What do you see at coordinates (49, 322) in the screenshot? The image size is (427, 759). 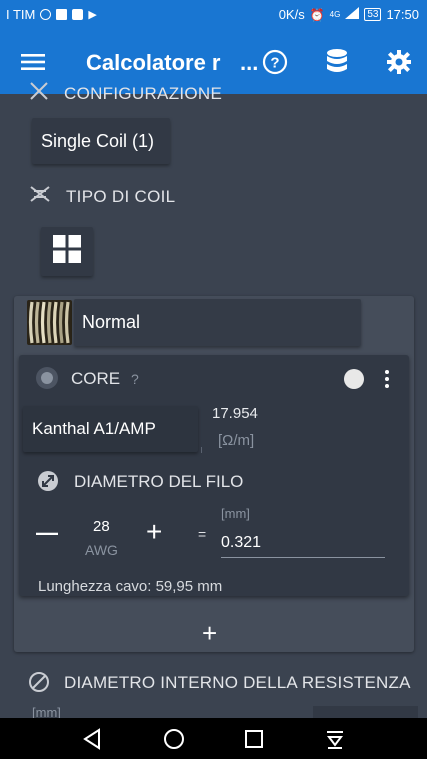 I see `coil-thumbnail` at bounding box center [49, 322].